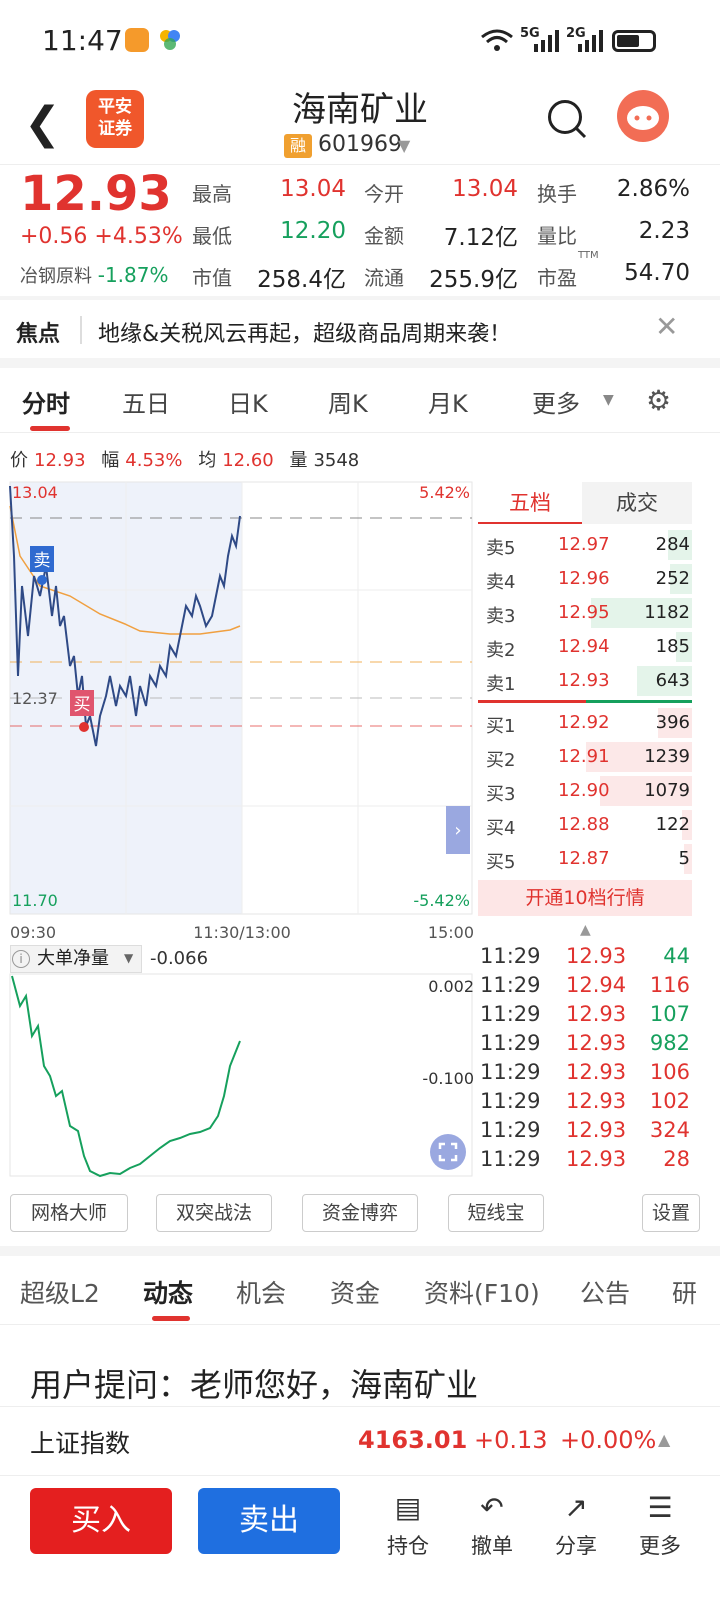 This screenshot has height=1610, width=720. I want to click on bid-row: 买3 12.90 1079, so click(585, 791).